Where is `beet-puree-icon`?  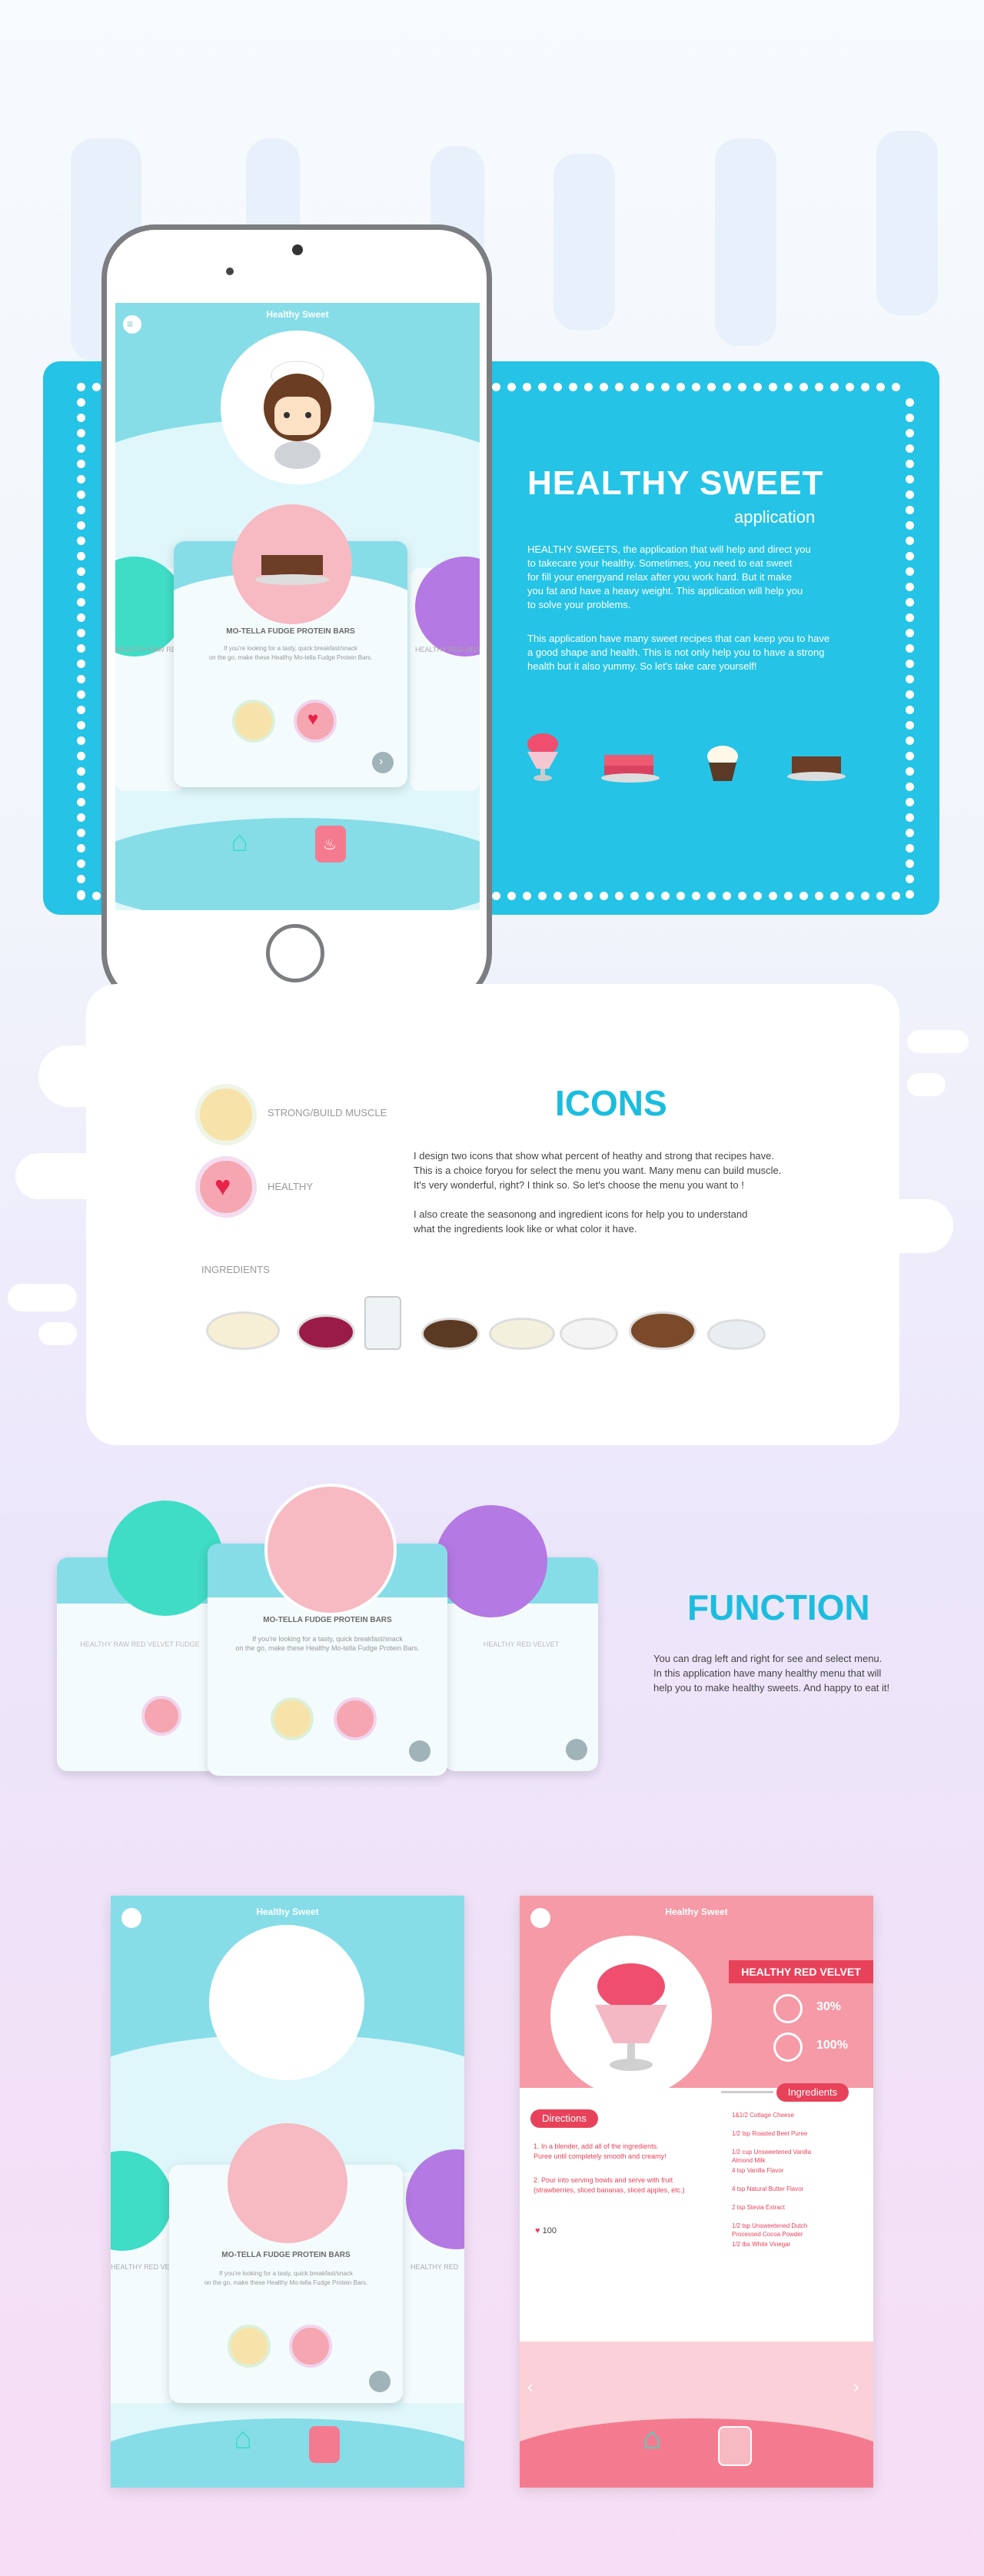
beet-puree-icon is located at coordinates (326, 1332).